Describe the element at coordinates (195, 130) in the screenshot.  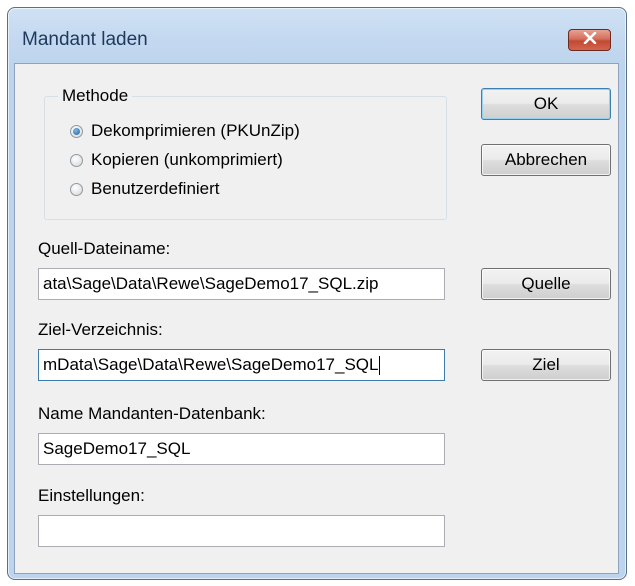
I see `radio-decompress-label: Dekomprimieren (PKUnZip)` at that location.